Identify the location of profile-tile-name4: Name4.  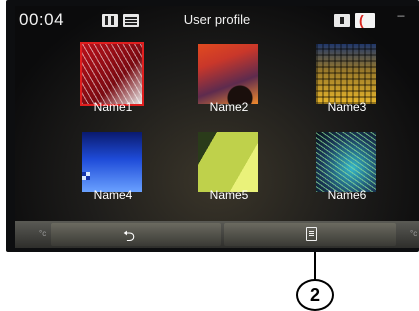
(113, 167).